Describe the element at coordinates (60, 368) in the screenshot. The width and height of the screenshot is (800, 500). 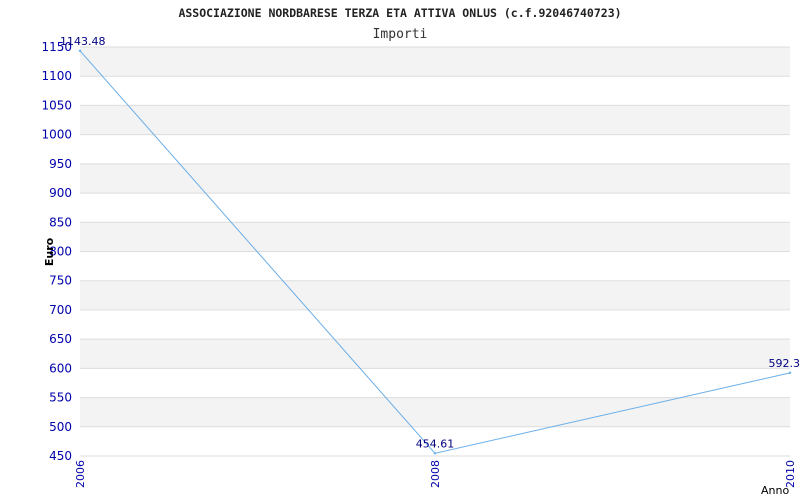
I see `y-tick-label: 600` at that location.